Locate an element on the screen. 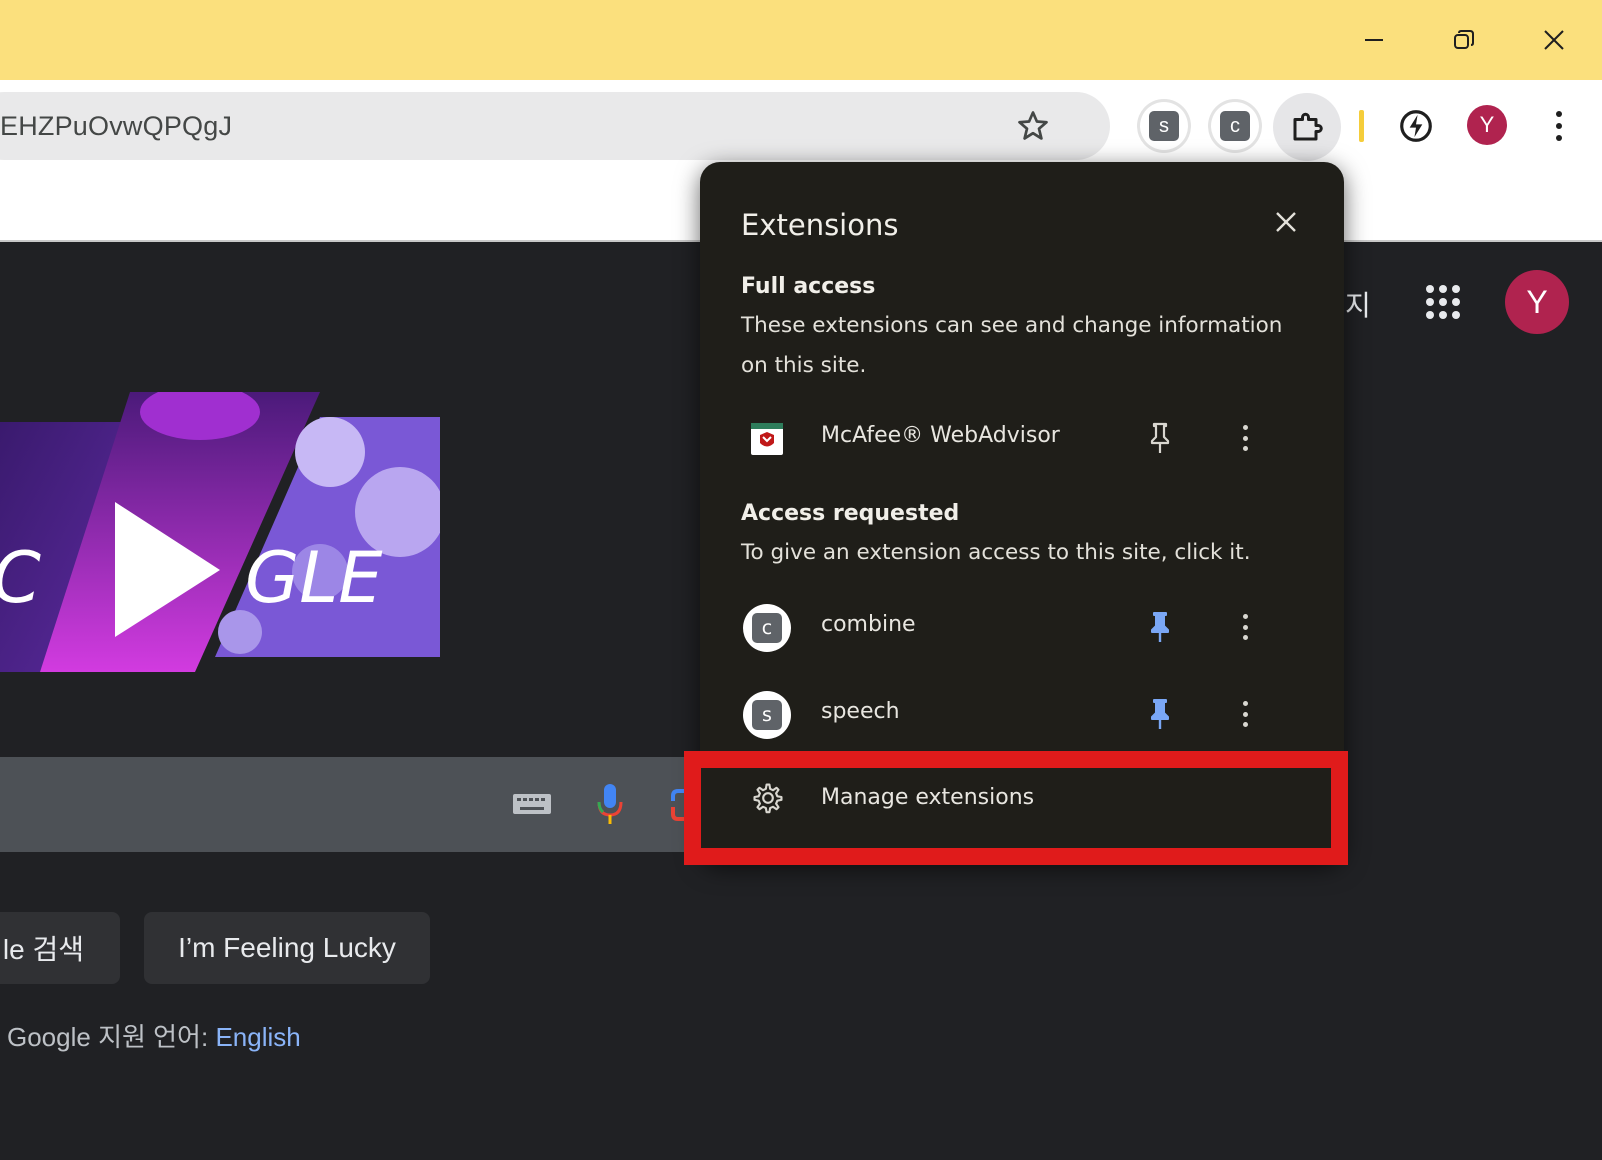 The image size is (1602, 1160). close-window-button is located at coordinates (1554, 40).